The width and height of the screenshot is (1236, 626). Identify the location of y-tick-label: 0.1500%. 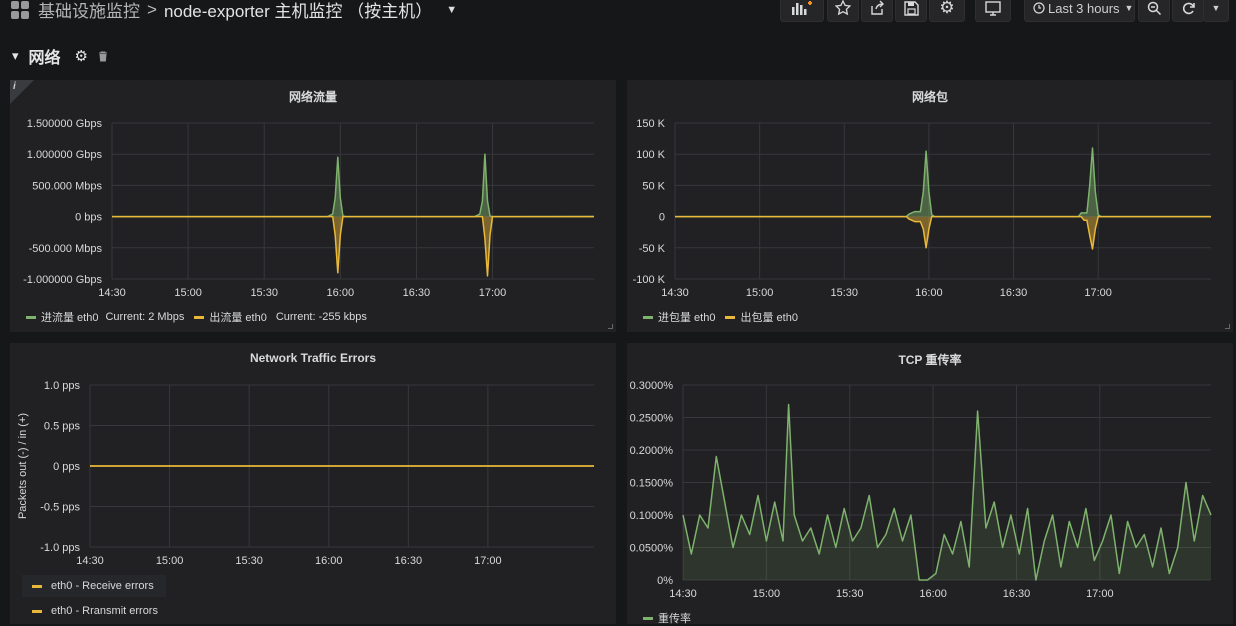
(652, 484).